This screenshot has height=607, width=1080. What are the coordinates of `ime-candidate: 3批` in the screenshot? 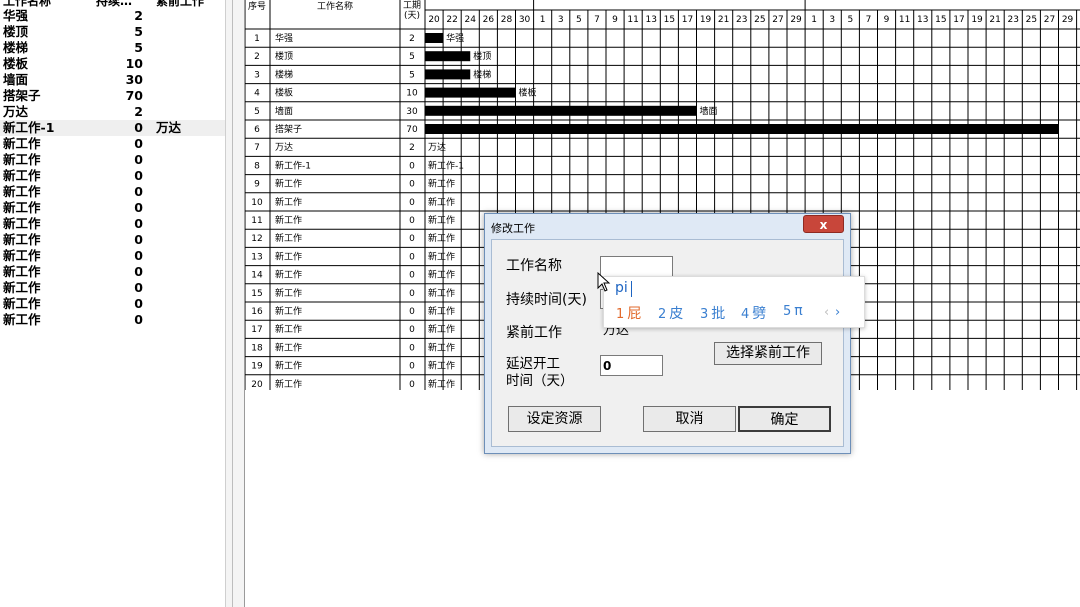 It's located at (712, 313).